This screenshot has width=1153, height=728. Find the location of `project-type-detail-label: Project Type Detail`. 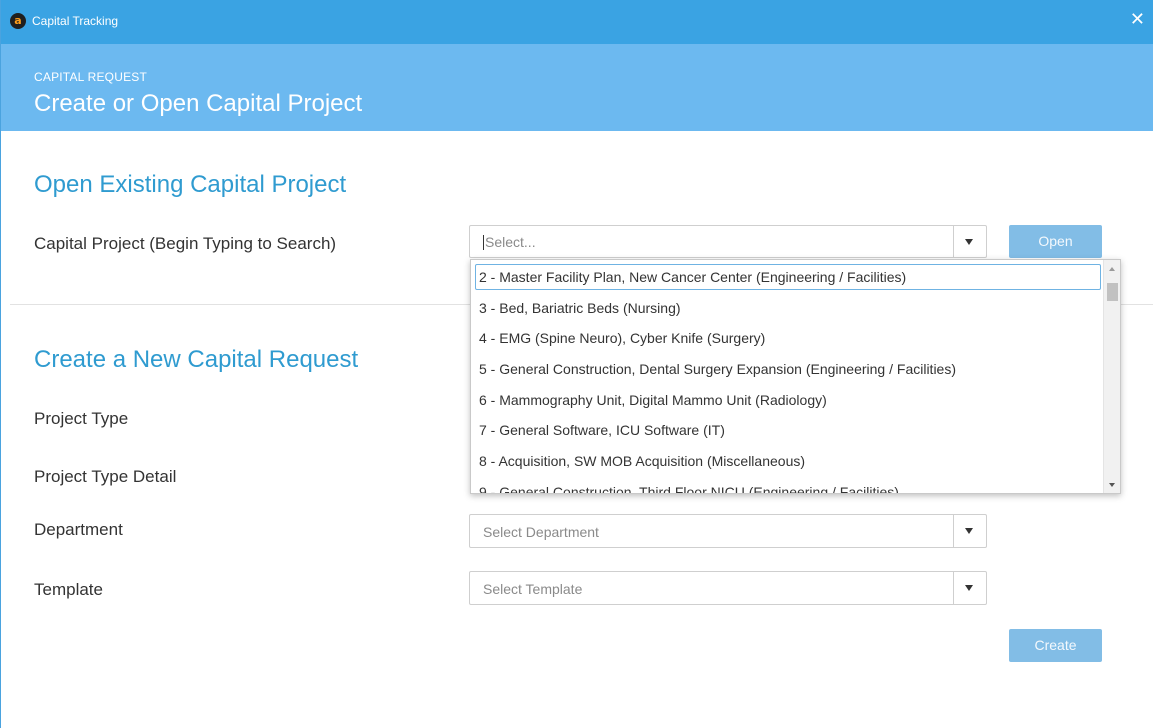

project-type-detail-label: Project Type Detail is located at coordinates (105, 476).